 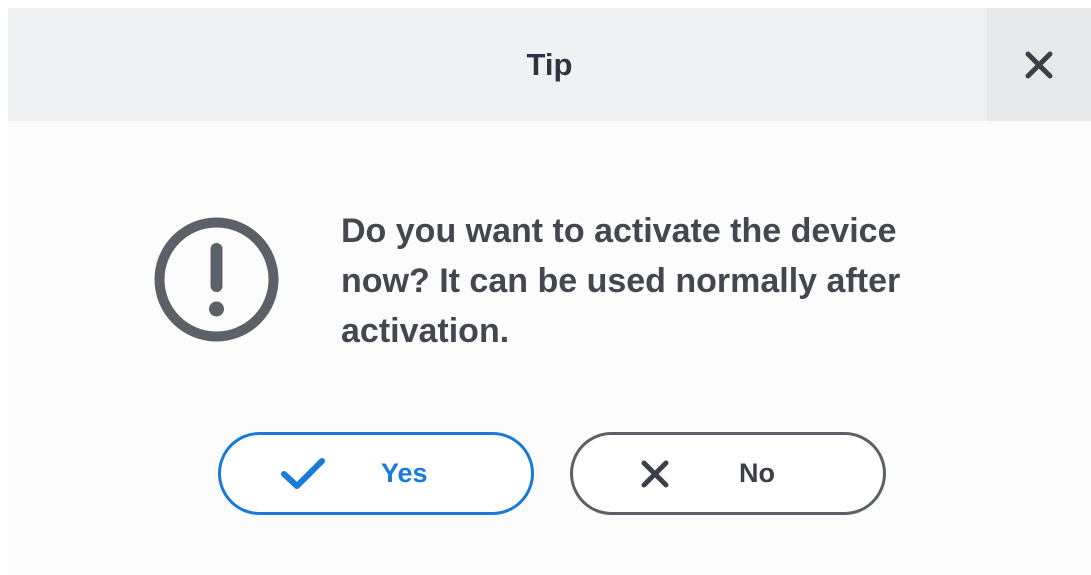 I want to click on no-button-label: No, so click(x=757, y=473).